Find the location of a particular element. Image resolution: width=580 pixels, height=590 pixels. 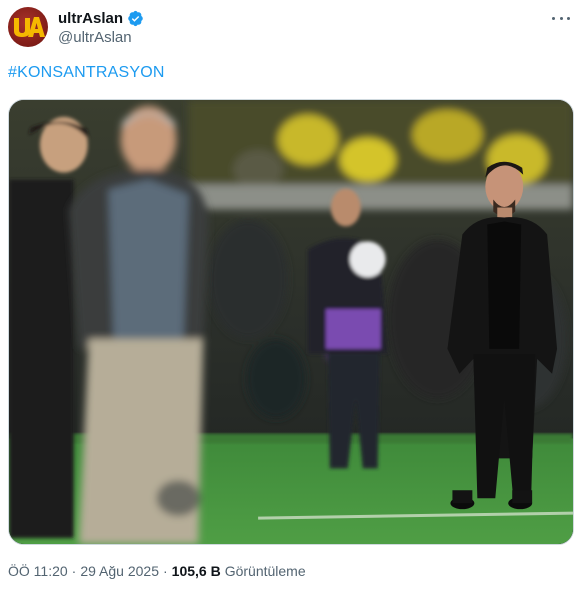

author-name-row: ultrAslan is located at coordinates (101, 18).